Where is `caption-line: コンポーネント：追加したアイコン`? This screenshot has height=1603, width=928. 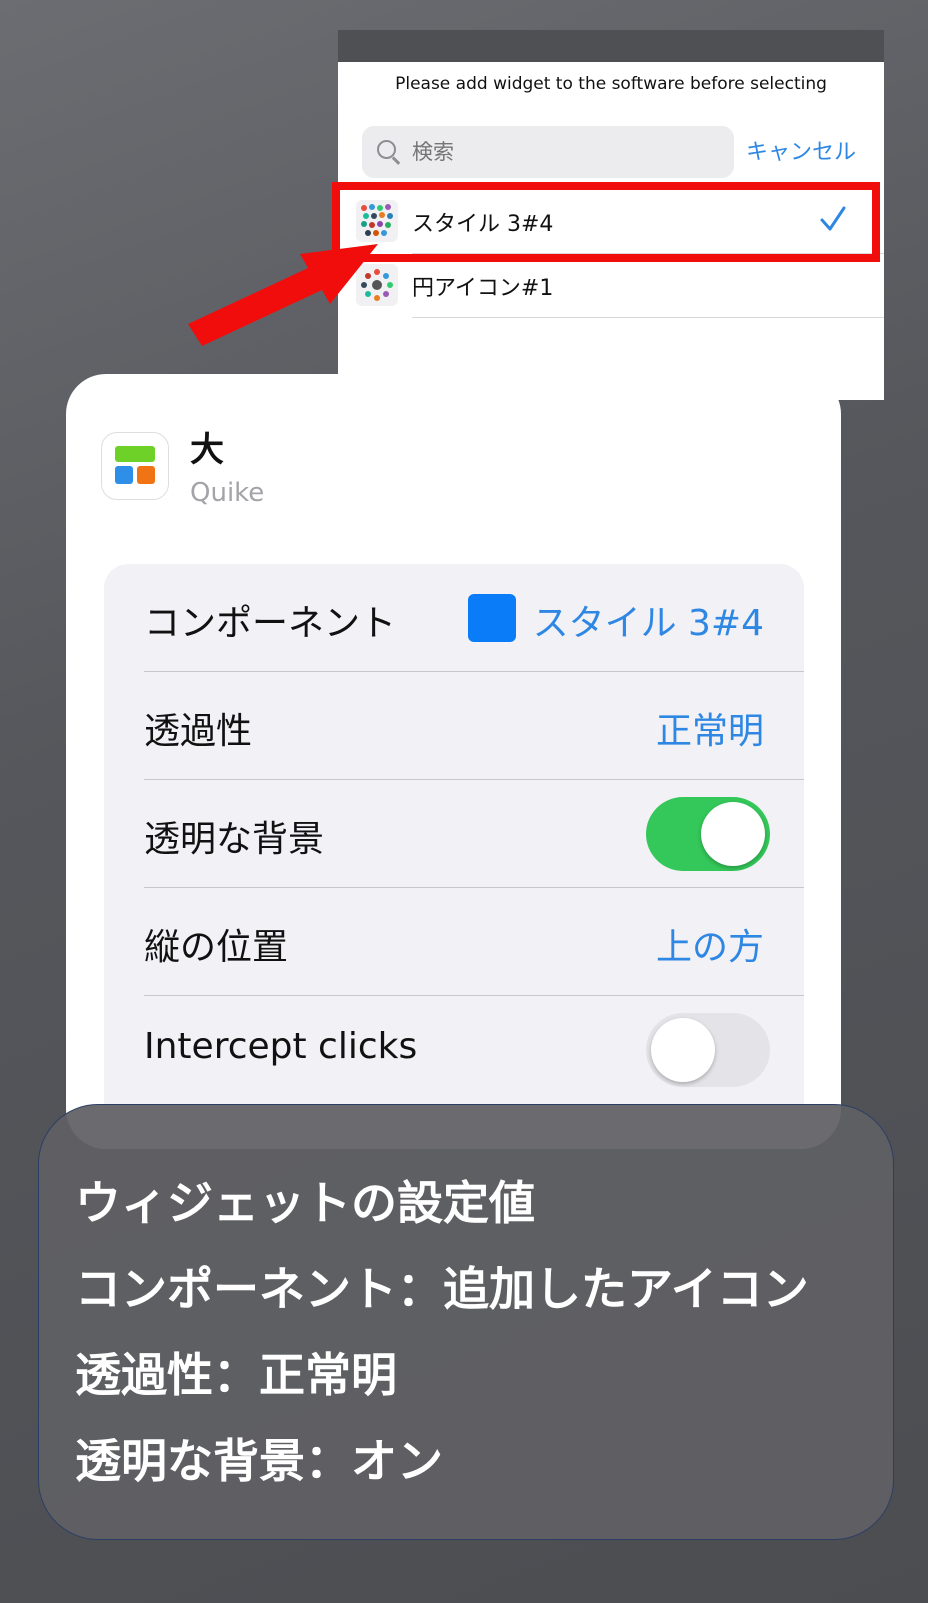 caption-line: コンポーネント：追加したアイコン is located at coordinates (442, 1289).